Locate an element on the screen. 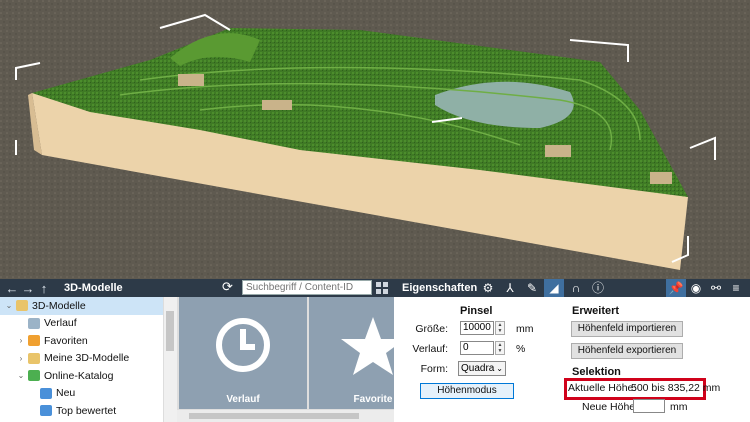 The image size is (750, 422). tiles-scrollbar is located at coordinates (285, 416).